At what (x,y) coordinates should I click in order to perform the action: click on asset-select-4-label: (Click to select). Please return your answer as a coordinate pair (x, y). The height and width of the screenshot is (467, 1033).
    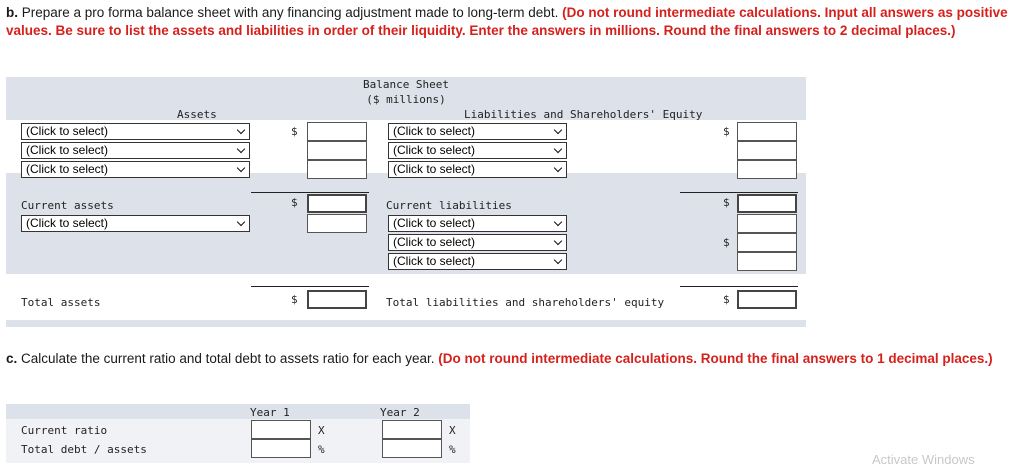
    Looking at the image, I should click on (67, 223).